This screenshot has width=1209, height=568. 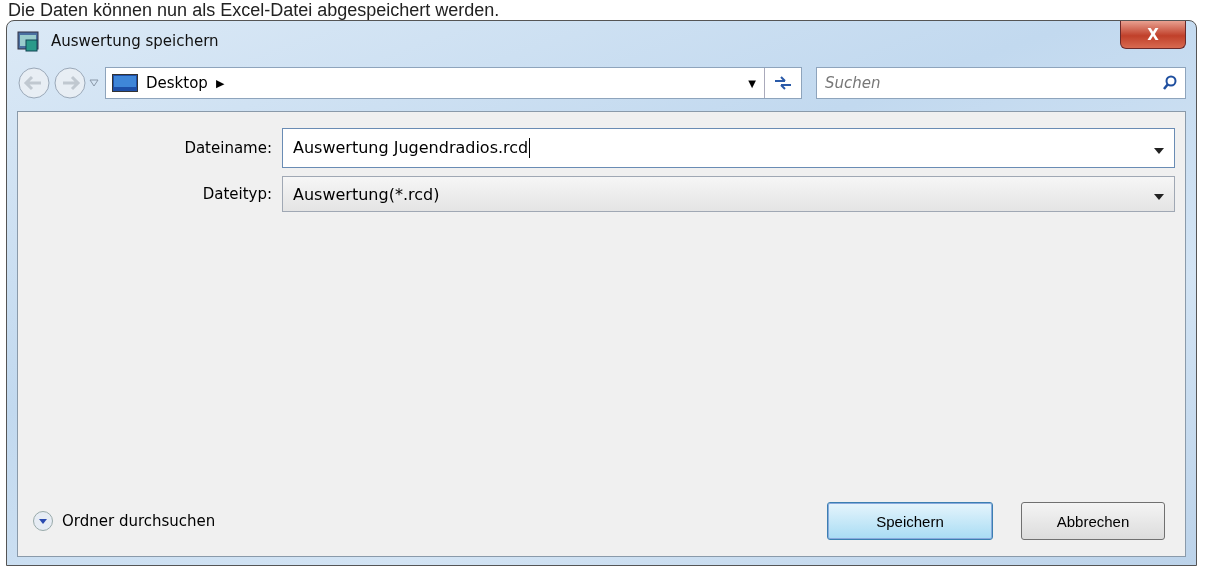 I want to click on cancel-button: Abbrechen, so click(x=1093, y=521).